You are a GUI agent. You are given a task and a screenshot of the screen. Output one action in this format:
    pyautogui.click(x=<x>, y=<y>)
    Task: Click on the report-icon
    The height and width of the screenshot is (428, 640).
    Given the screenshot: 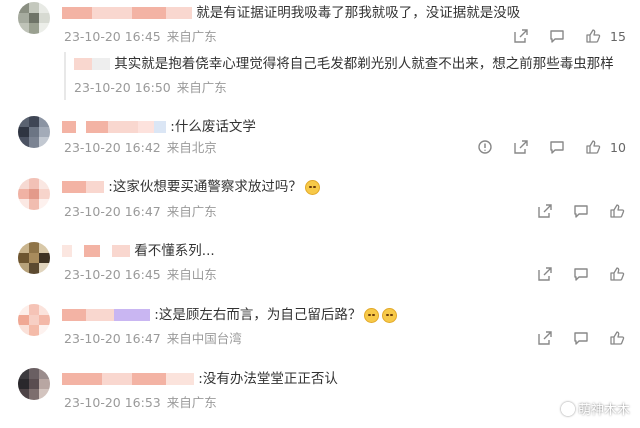 What is the action you would take?
    pyautogui.click(x=485, y=147)
    